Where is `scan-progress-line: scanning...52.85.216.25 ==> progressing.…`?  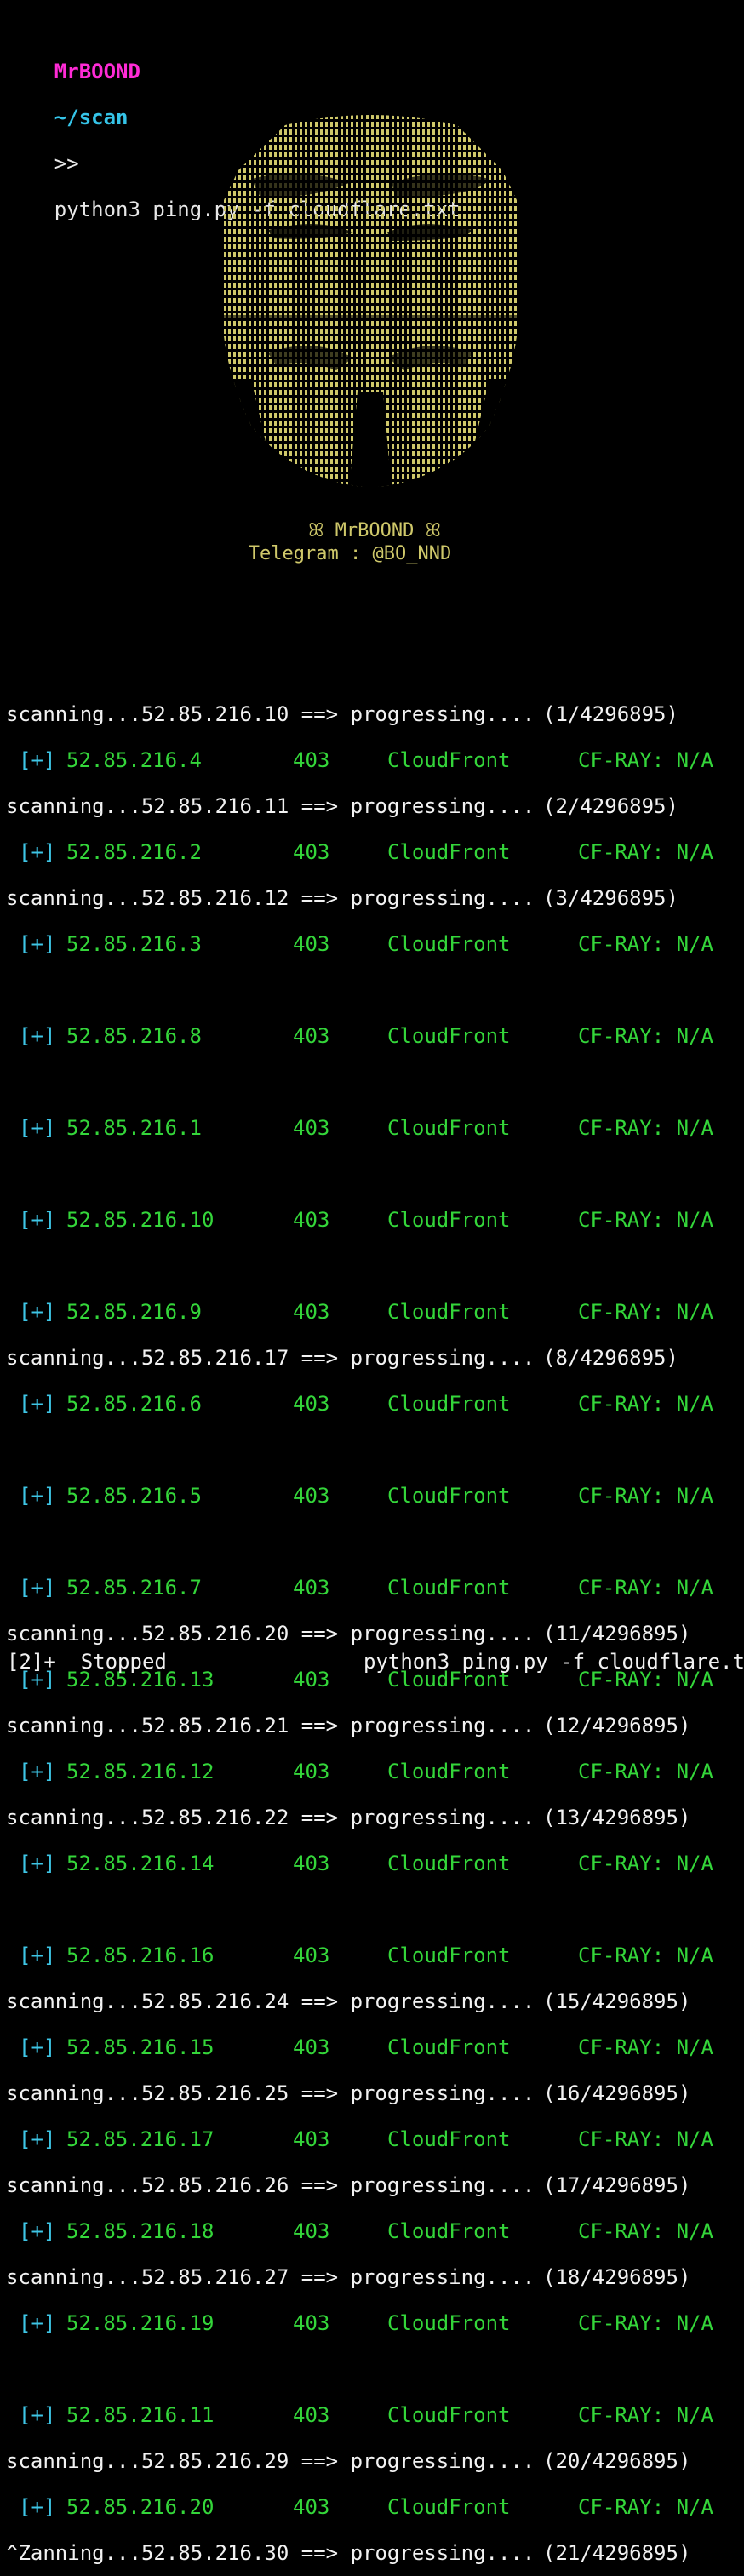 scan-progress-line: scanning...52.85.216.25 ==> progressing.… is located at coordinates (372, 2093).